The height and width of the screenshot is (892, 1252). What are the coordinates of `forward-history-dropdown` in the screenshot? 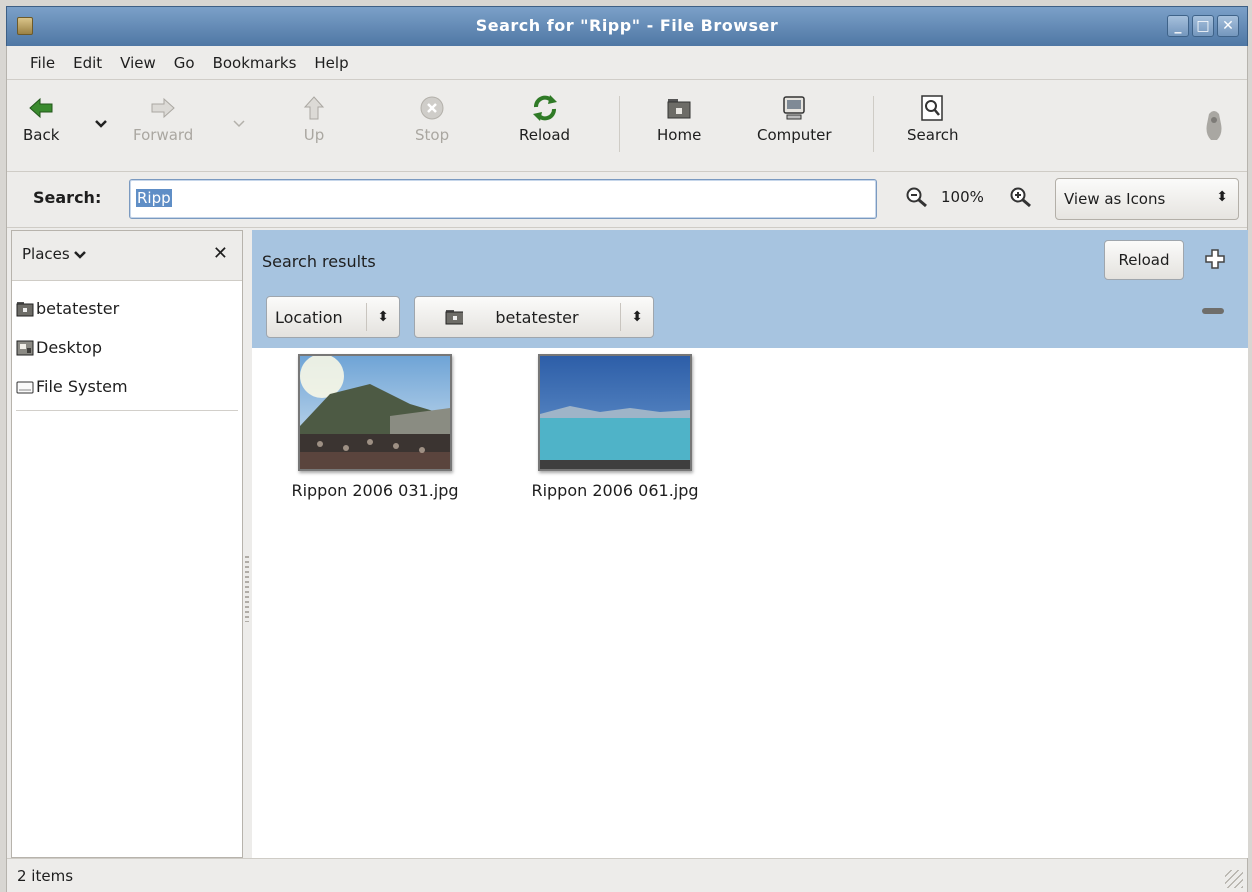 It's located at (239, 124).